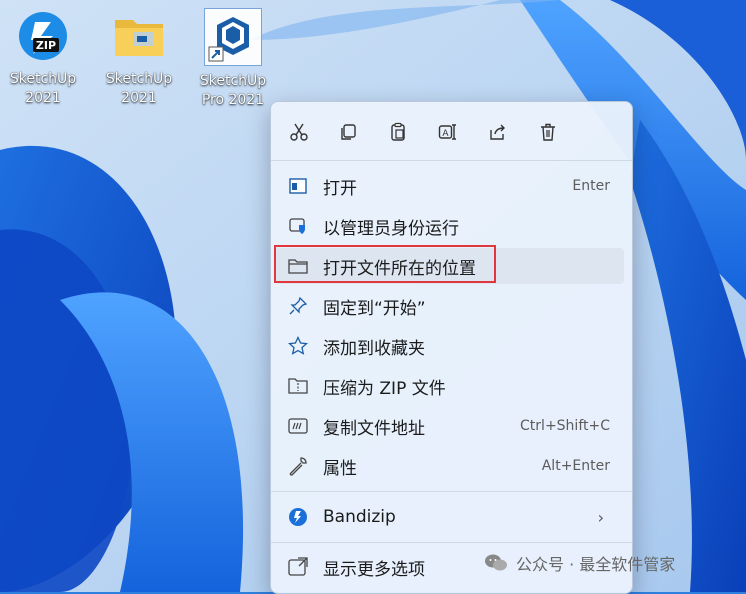 The image size is (746, 594). What do you see at coordinates (46, 45) in the screenshot?
I see `svg-text: ZIP` at bounding box center [46, 45].